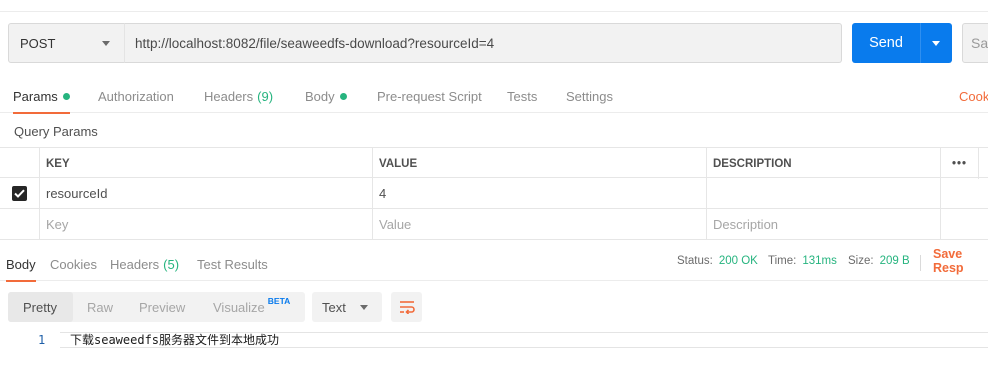 The width and height of the screenshot is (988, 385). What do you see at coordinates (823, 193) in the screenshot?
I see `param-description-cell` at bounding box center [823, 193].